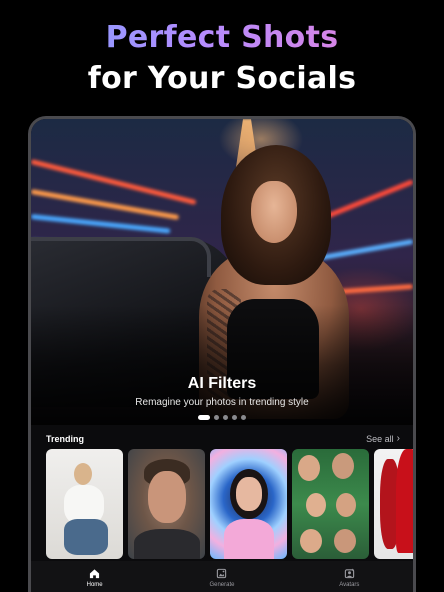 The width and height of the screenshot is (444, 592). What do you see at coordinates (167, 544) in the screenshot?
I see `figure-shoulders` at bounding box center [167, 544].